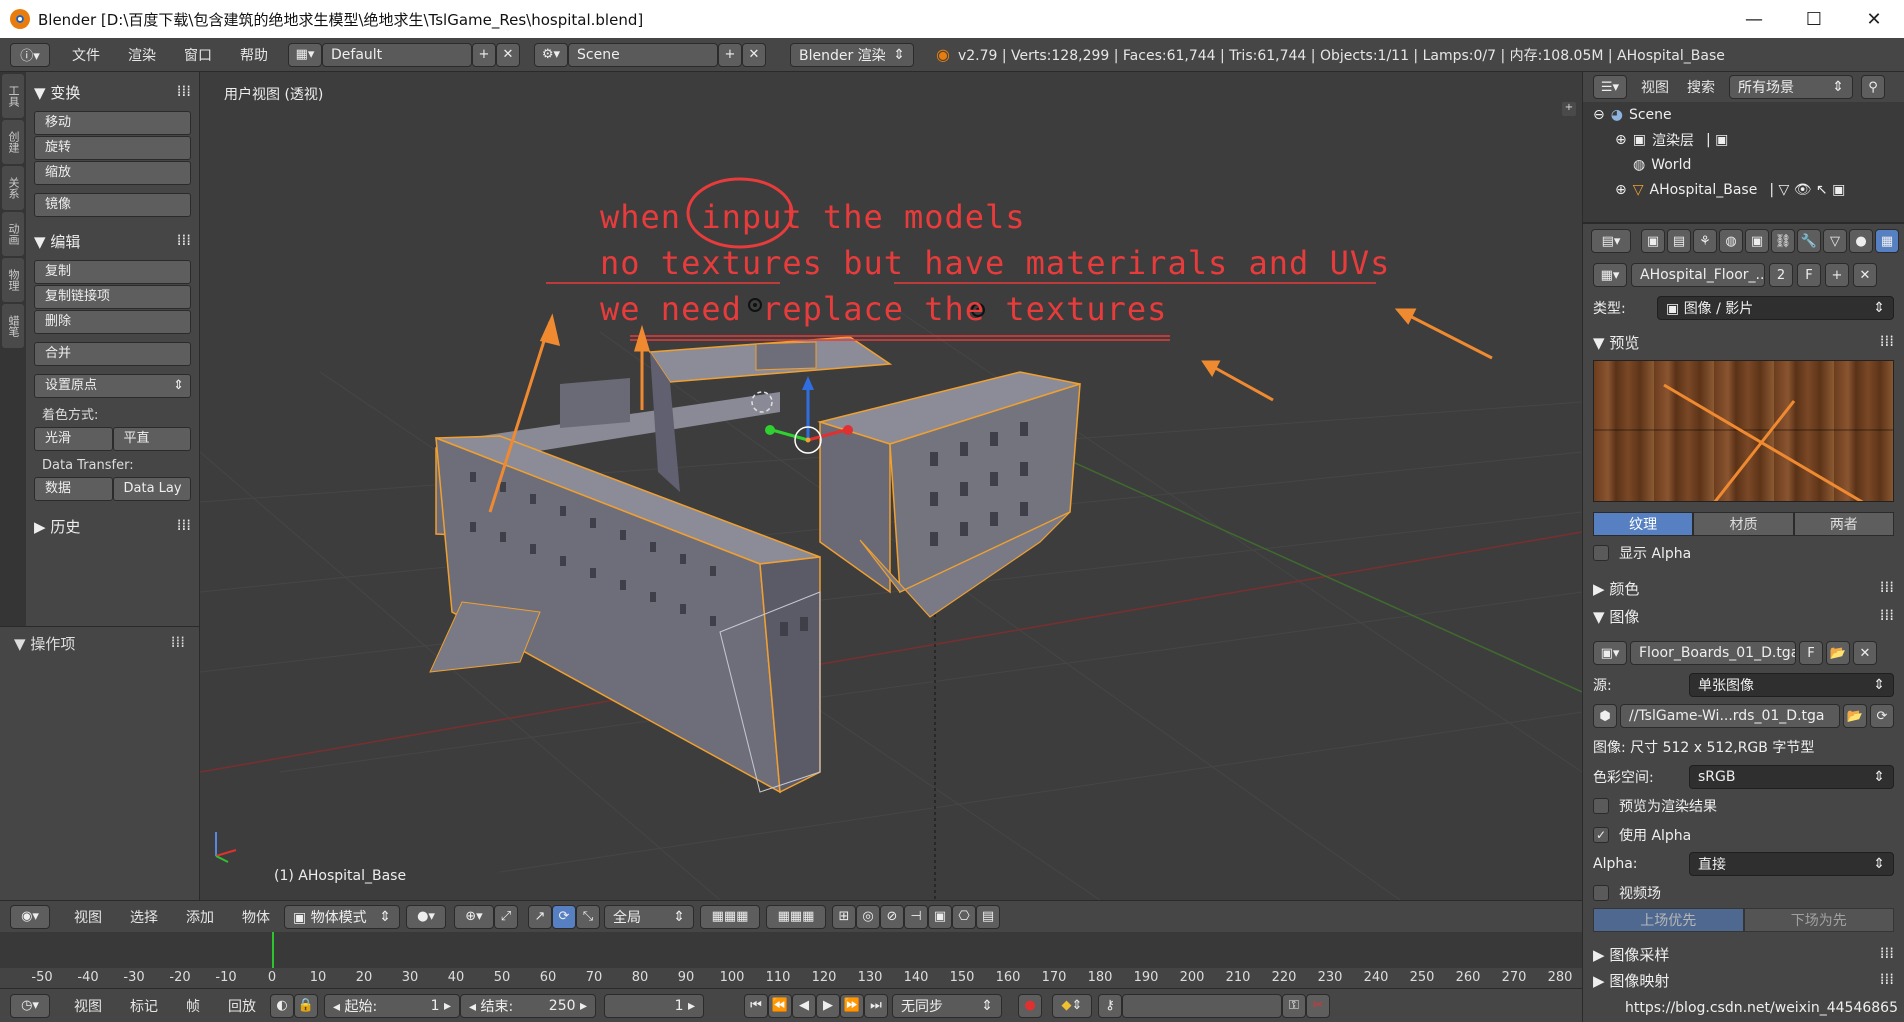  Describe the element at coordinates (342, 916) in the screenshot. I see `mode-select: ▣ 物体模式 ⇕` at that location.